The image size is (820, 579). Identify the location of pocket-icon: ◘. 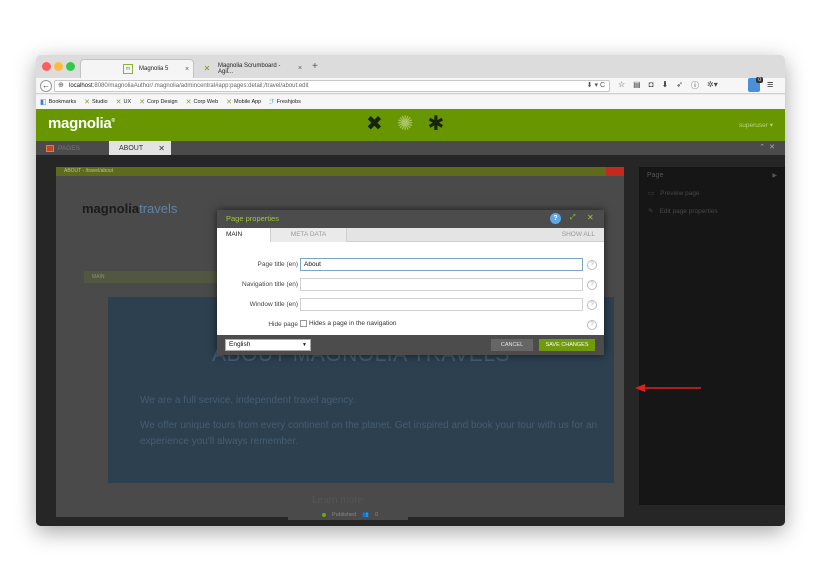
(651, 85).